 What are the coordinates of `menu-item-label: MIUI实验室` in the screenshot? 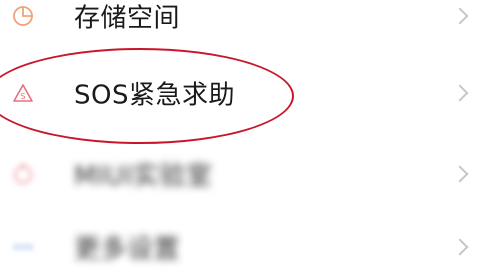 It's located at (143, 176).